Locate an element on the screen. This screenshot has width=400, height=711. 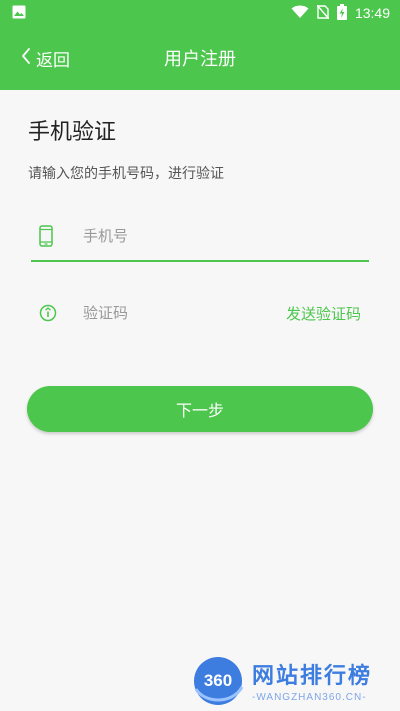
watermark-logo-text: 360 is located at coordinates (218, 680).